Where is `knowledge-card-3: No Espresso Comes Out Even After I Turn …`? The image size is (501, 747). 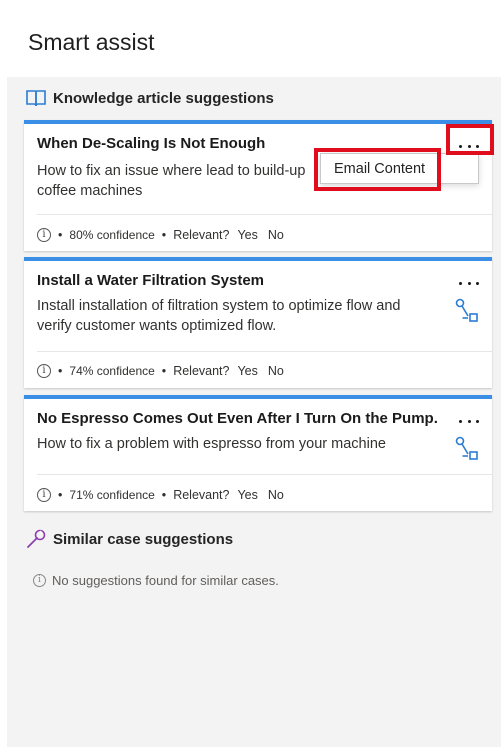
knowledge-card-3: No Espresso Comes Out Even After I Turn … is located at coordinates (258, 453).